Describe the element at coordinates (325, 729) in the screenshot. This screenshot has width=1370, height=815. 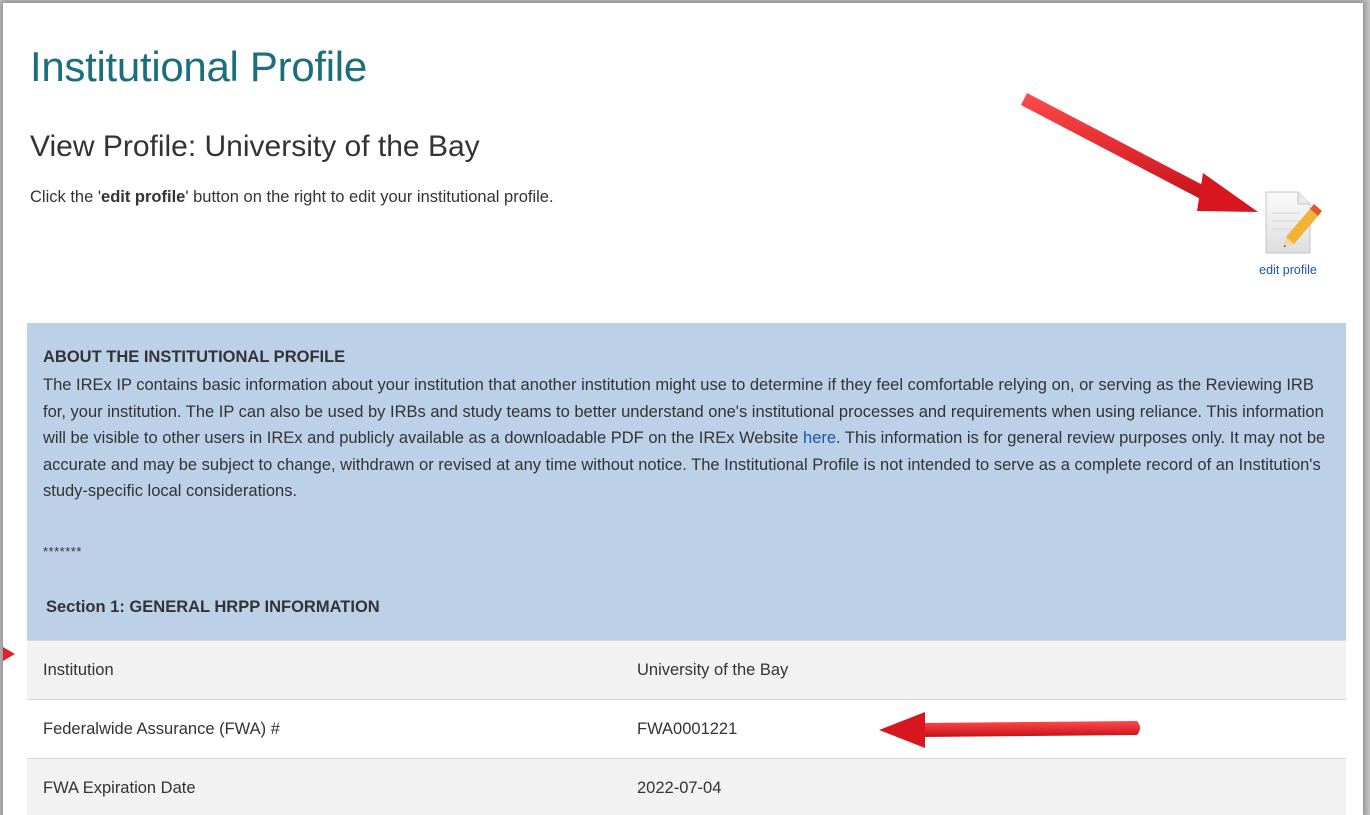
I see `row-label: Federalwide Assurance (FWA) #` at that location.